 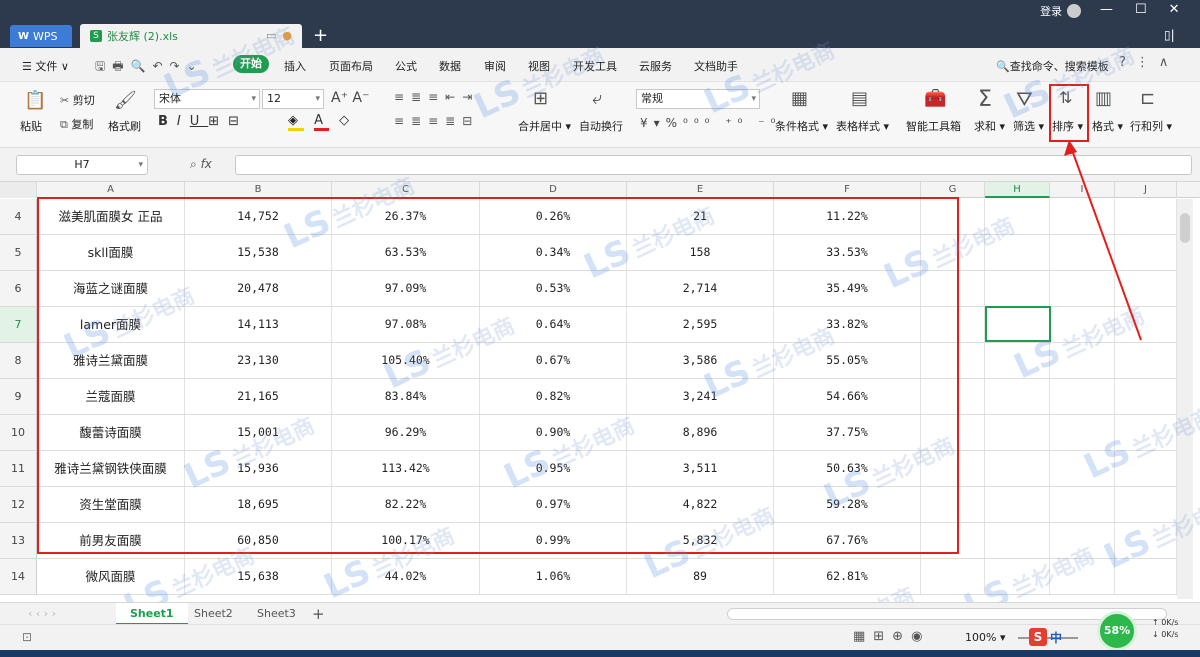 What do you see at coordinates (320, 35) in the screenshot?
I see `new-tab-button: +` at bounding box center [320, 35].